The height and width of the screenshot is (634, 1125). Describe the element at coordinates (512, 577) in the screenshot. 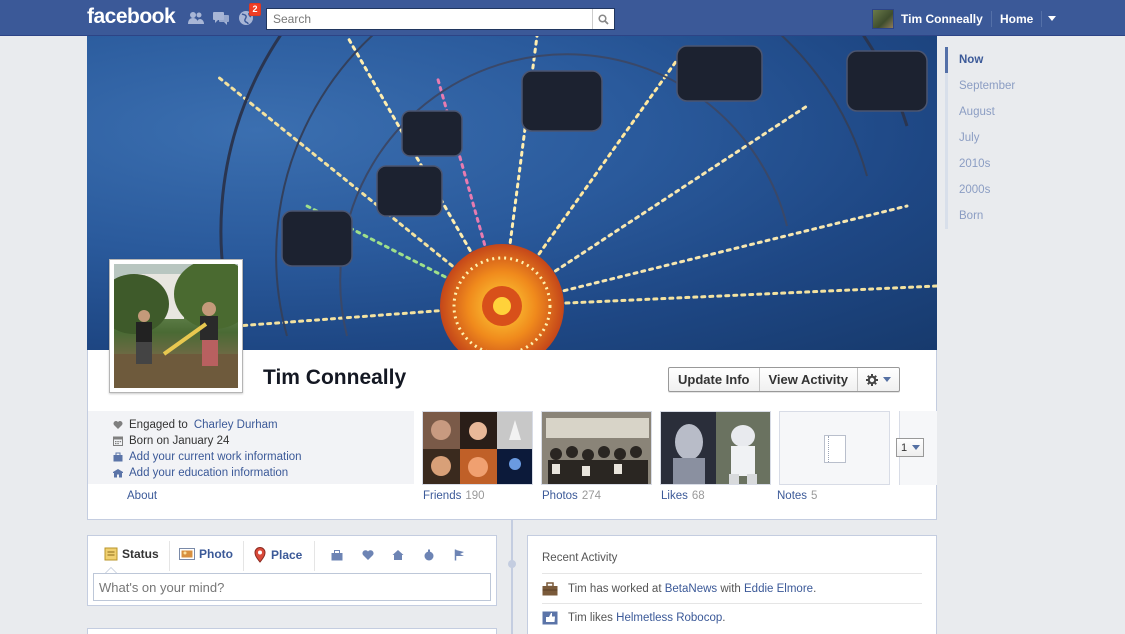

I see `timeline-spine` at that location.